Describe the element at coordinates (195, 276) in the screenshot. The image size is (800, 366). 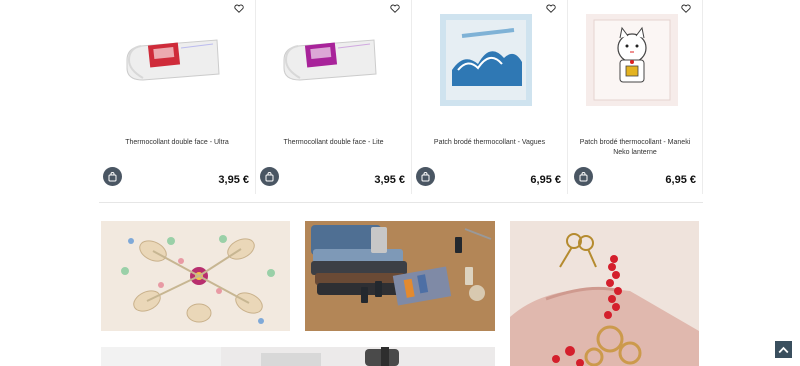
I see `category-banner-ribbons` at that location.